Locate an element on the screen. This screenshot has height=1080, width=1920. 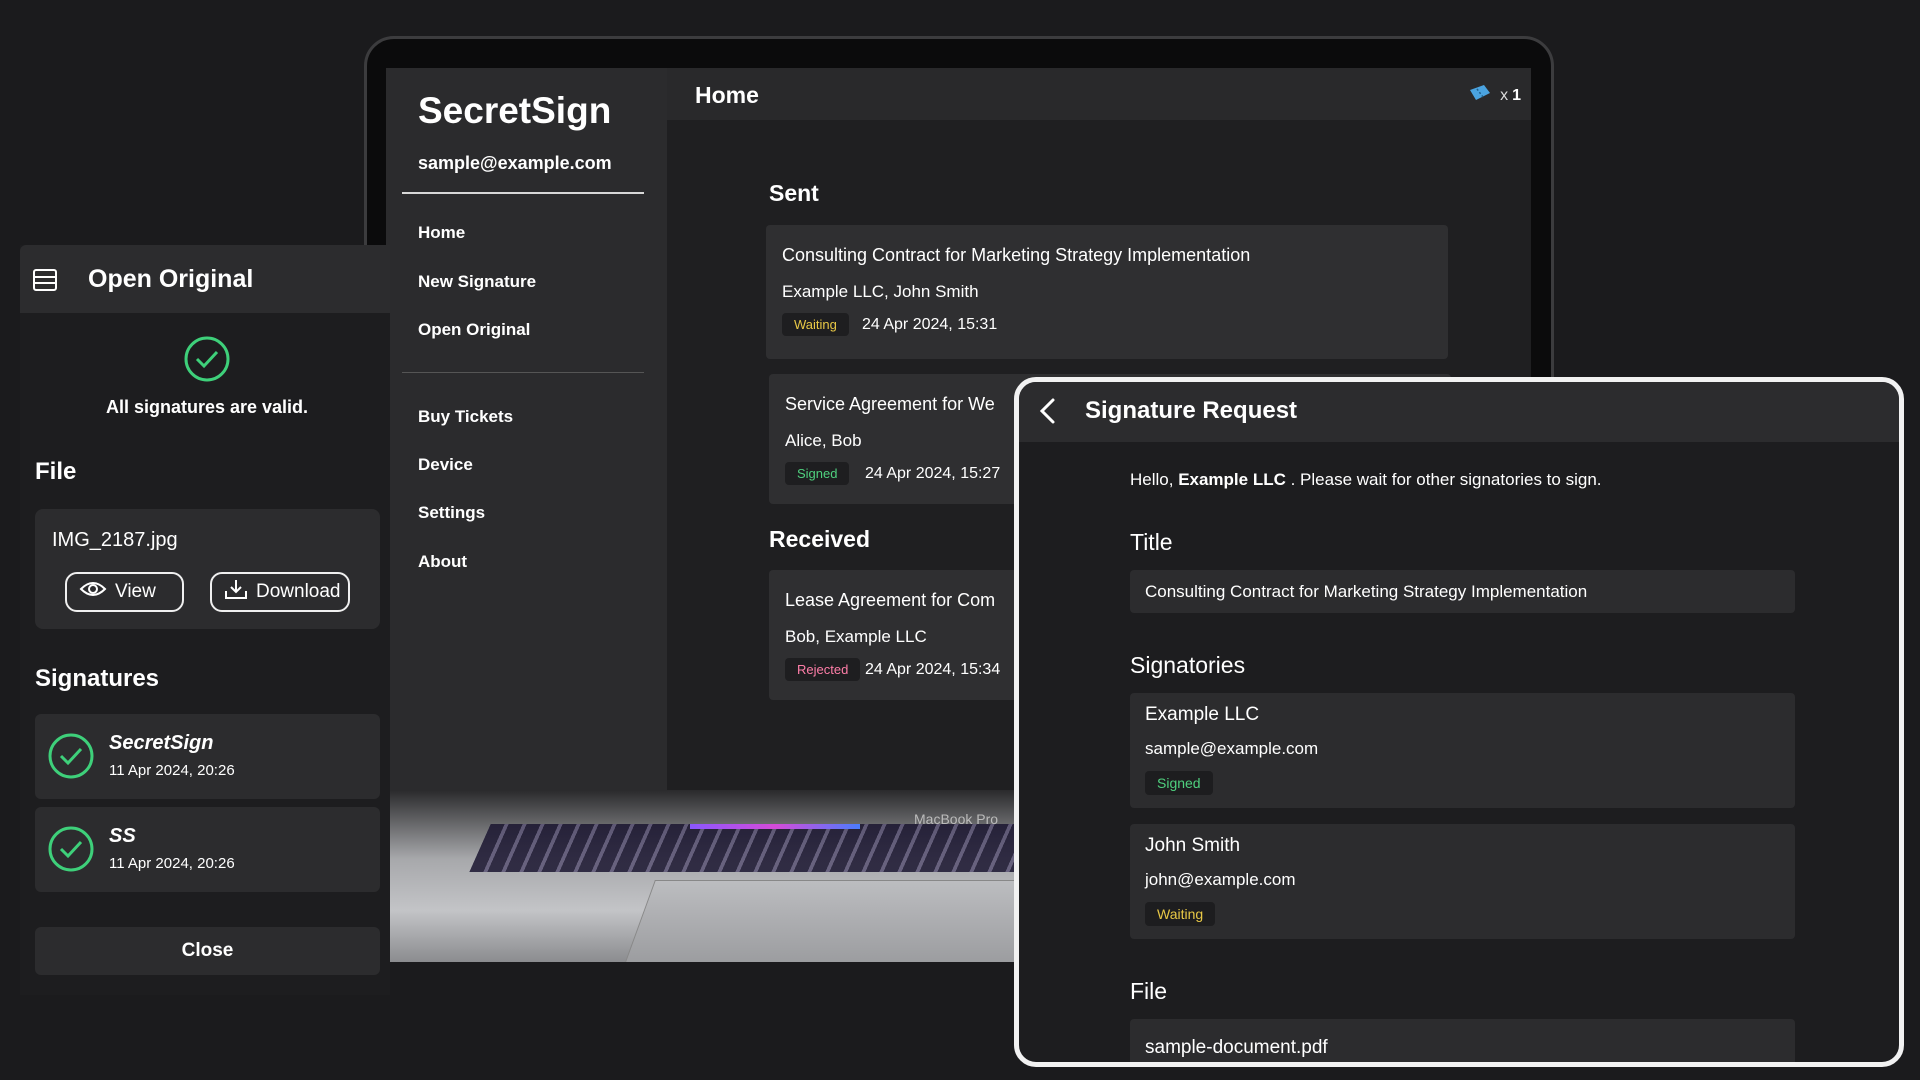
menu-icon is located at coordinates (45, 282).